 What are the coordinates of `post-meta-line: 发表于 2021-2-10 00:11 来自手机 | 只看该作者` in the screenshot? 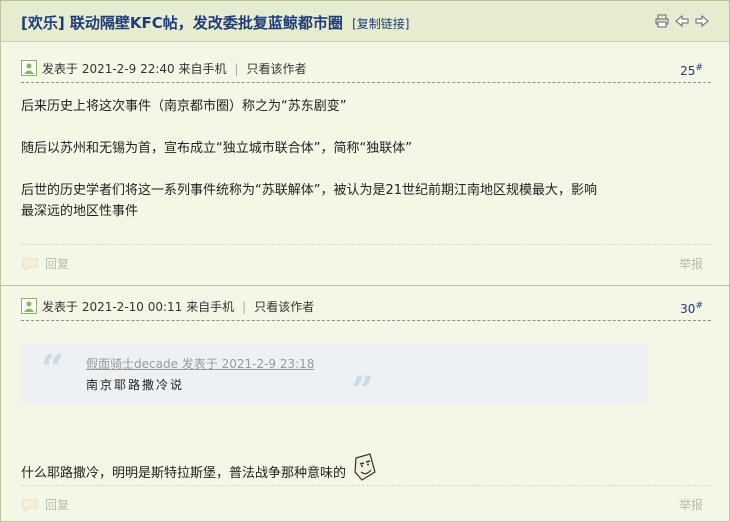 It's located at (178, 306).